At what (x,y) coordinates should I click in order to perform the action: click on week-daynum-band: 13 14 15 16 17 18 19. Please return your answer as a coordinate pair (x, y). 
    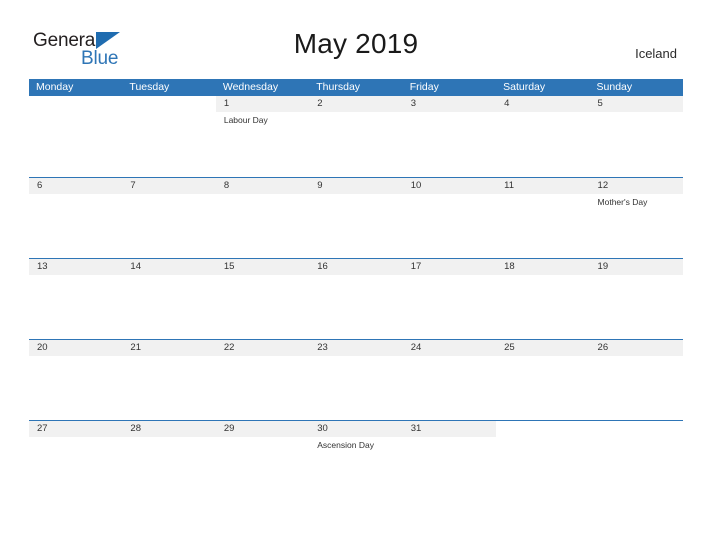
    Looking at the image, I should click on (356, 267).